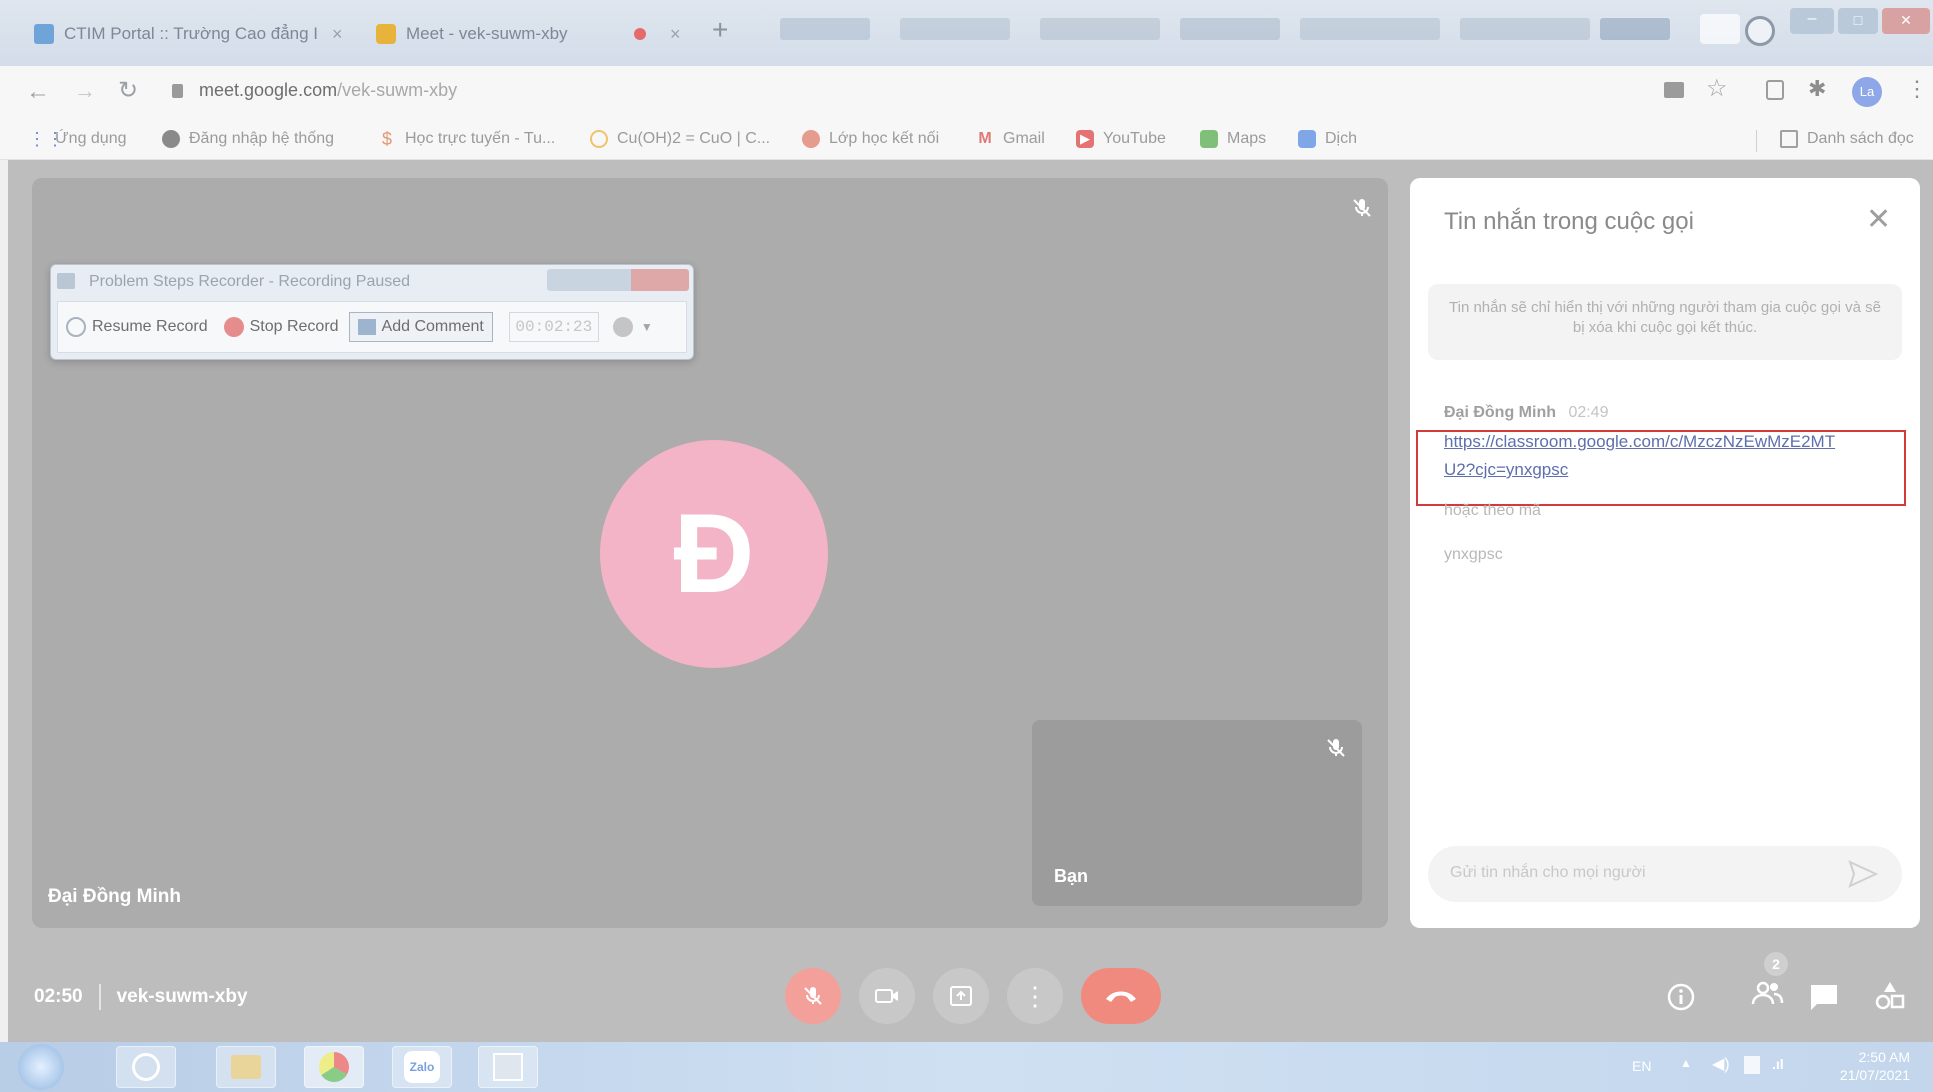  What do you see at coordinates (599, 139) in the screenshot?
I see `spinner-icon` at bounding box center [599, 139].